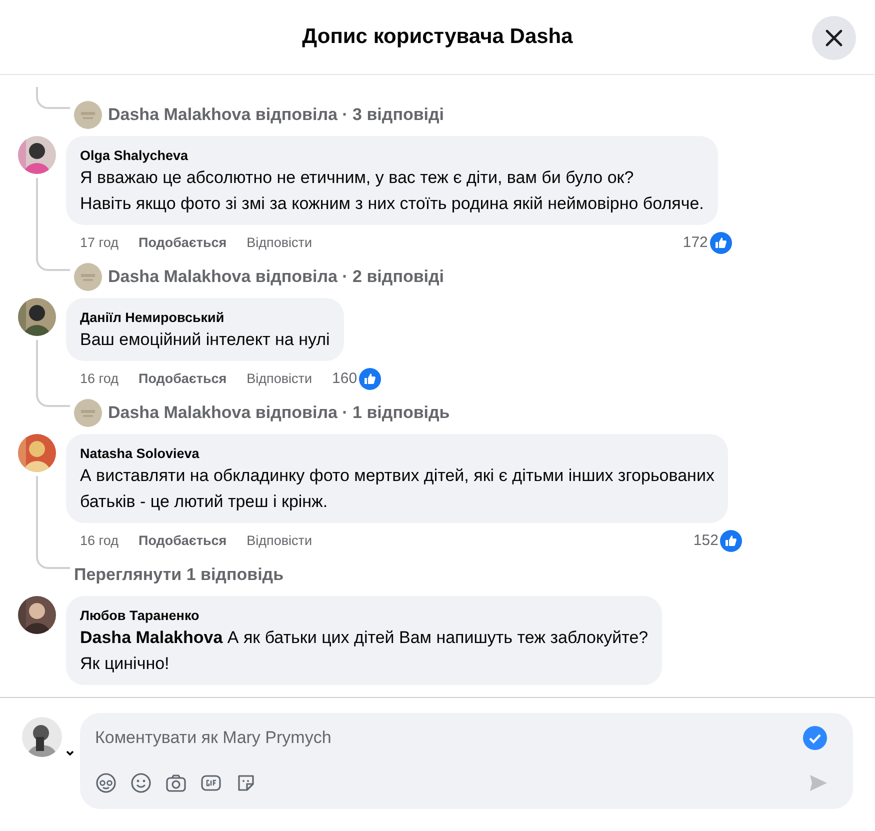  I want to click on replies-link: Dasha Malakhova відповіла · 3 відповіді, so click(259, 114).